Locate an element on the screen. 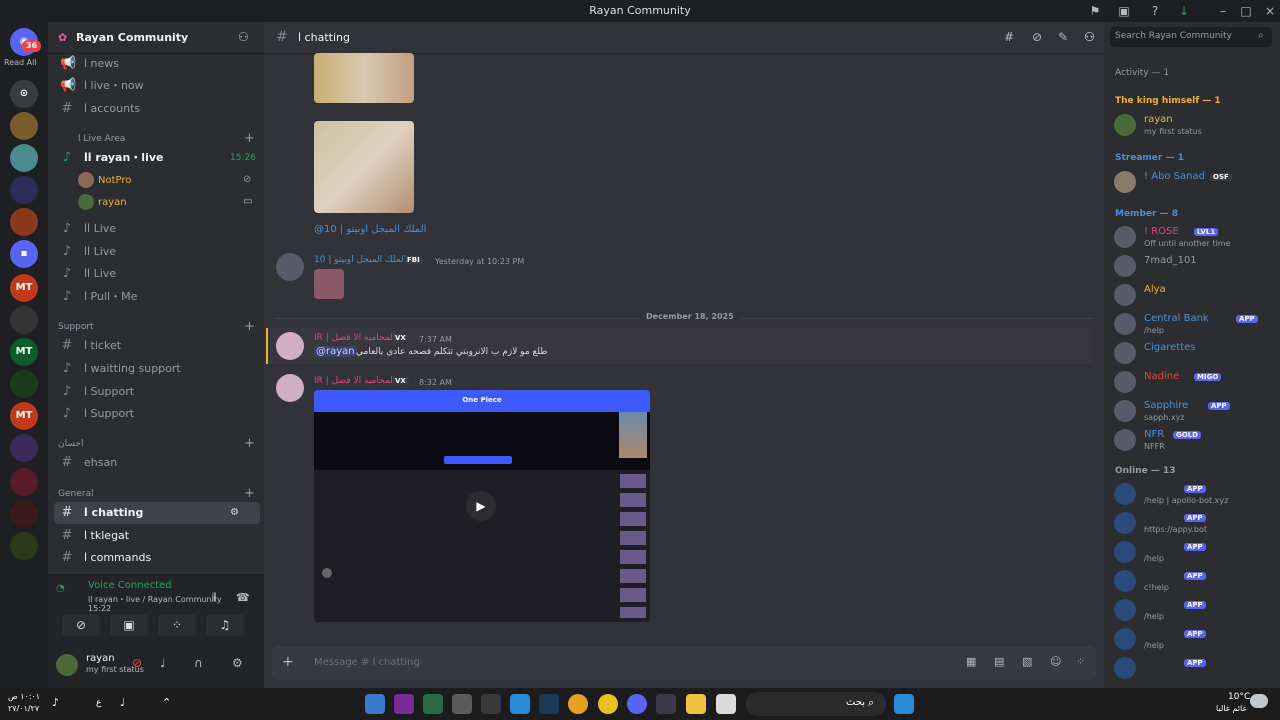 Image resolution: width=1280 pixels, height=720 pixels. channel-waitting-support: ♪ ا waitting support is located at coordinates (157, 369).